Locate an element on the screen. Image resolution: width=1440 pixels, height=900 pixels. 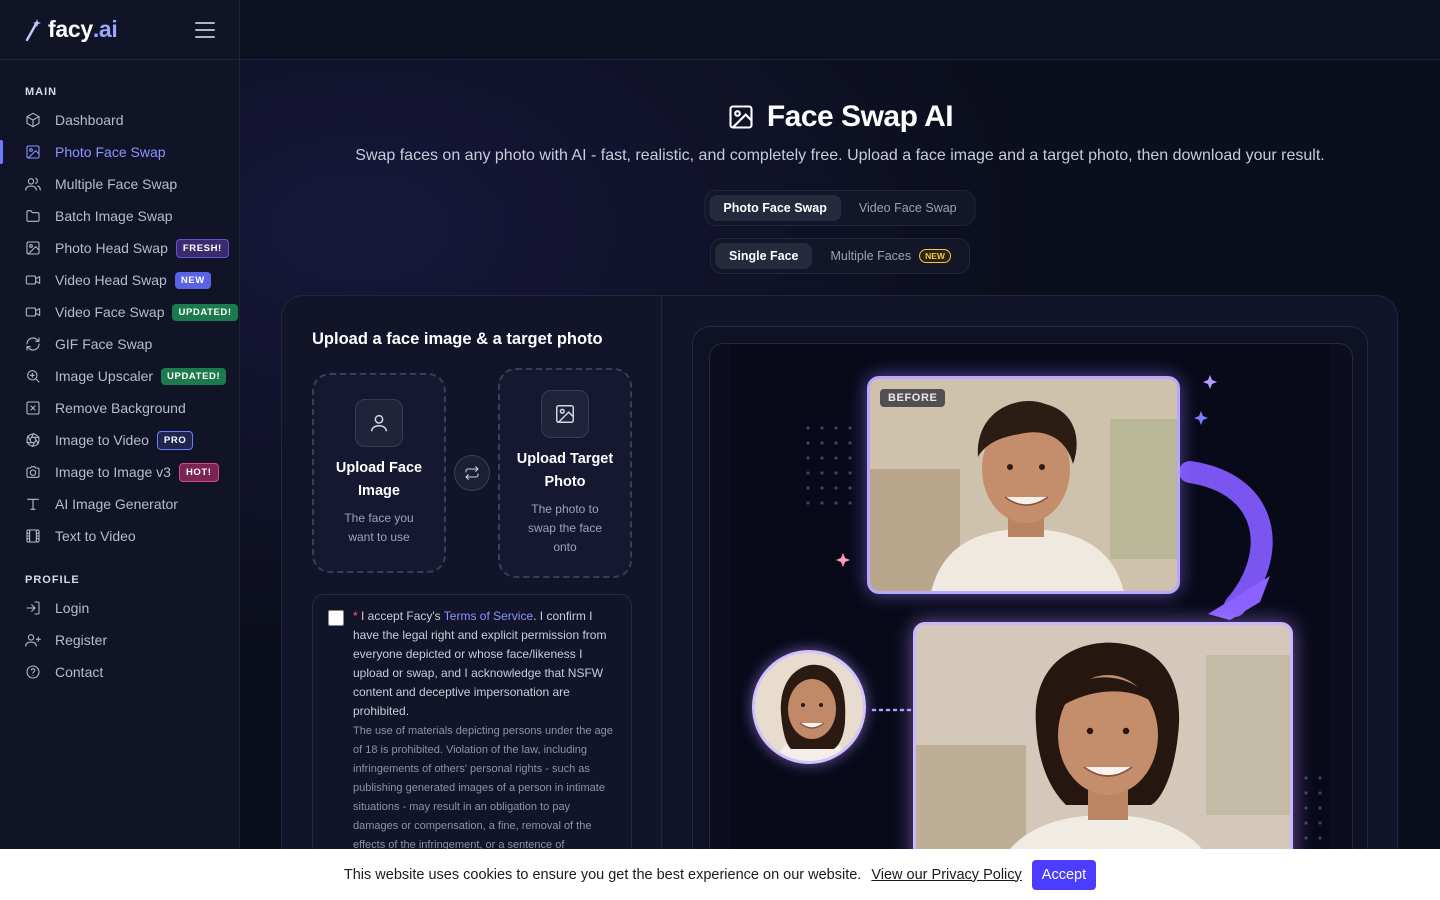
film-icon is located at coordinates (33, 536).